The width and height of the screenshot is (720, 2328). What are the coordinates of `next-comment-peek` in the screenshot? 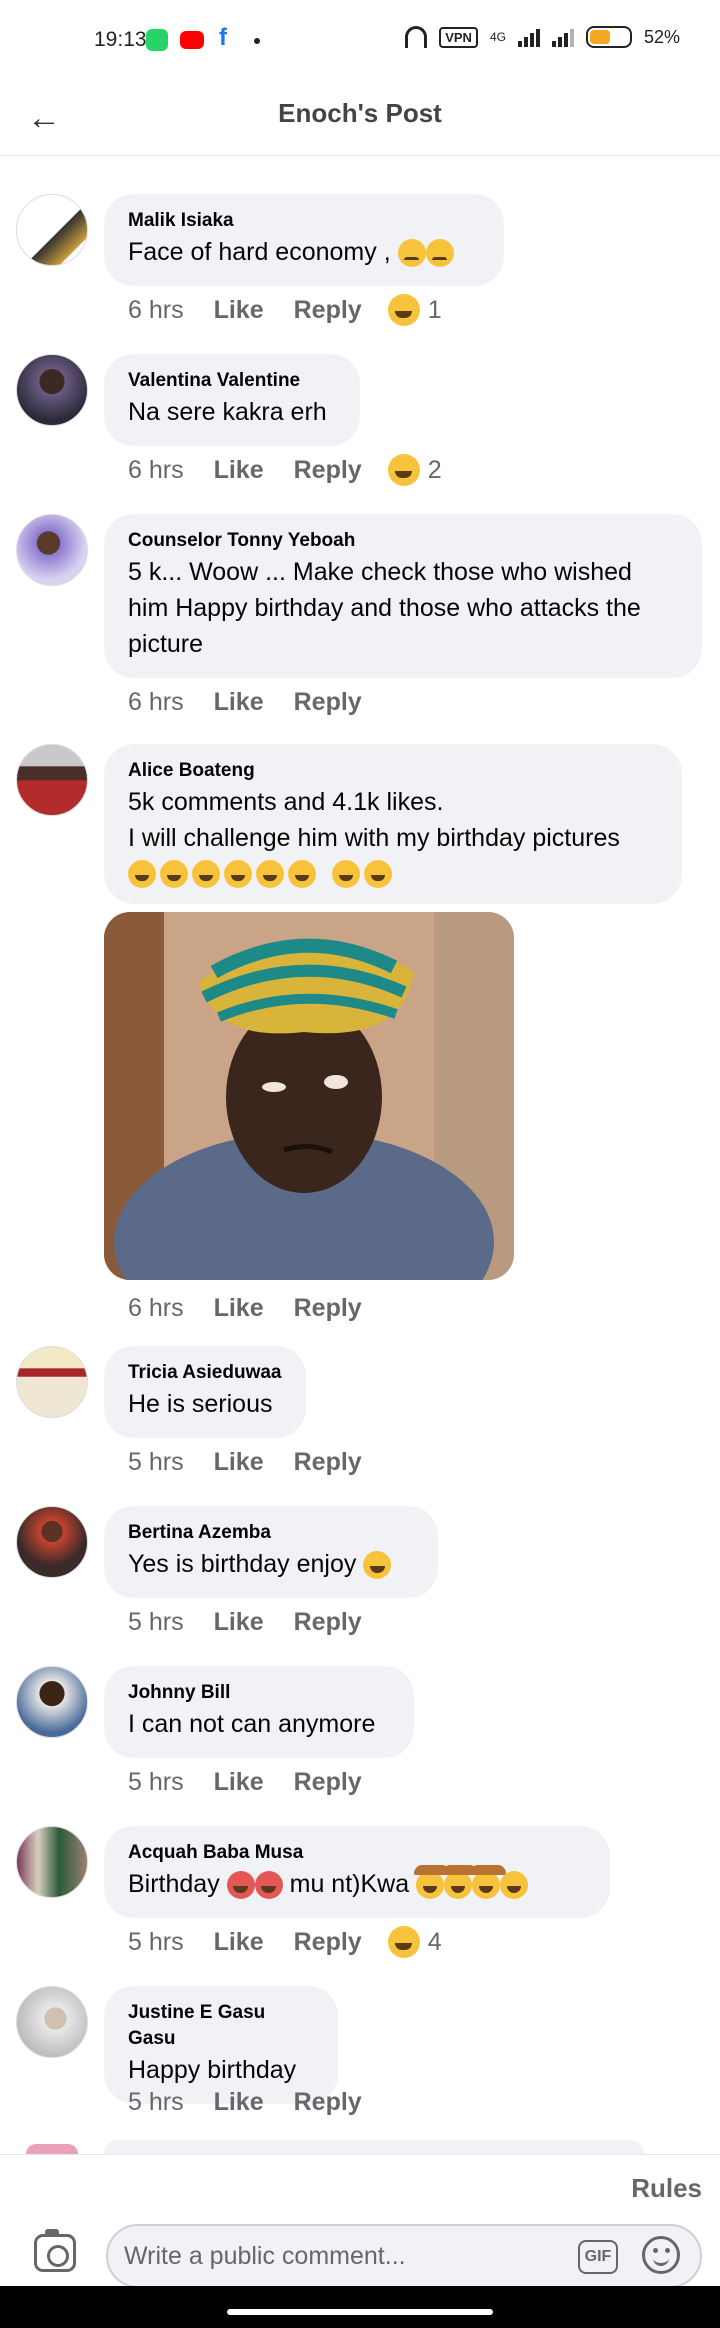 It's located at (374, 2147).